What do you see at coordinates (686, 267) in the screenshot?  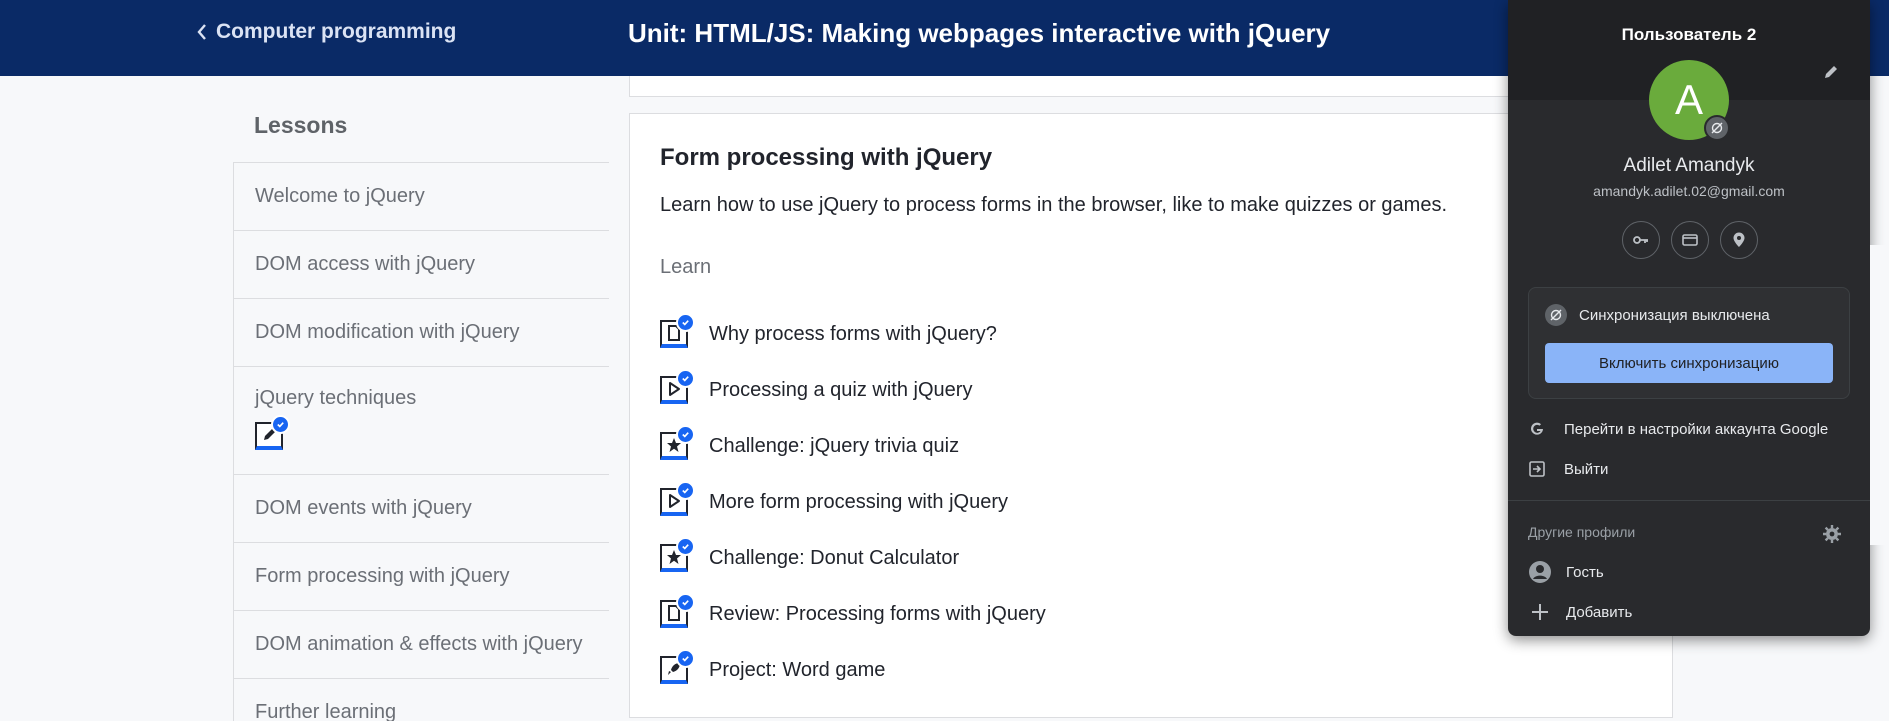 I see `learn-section-label: Learn` at bounding box center [686, 267].